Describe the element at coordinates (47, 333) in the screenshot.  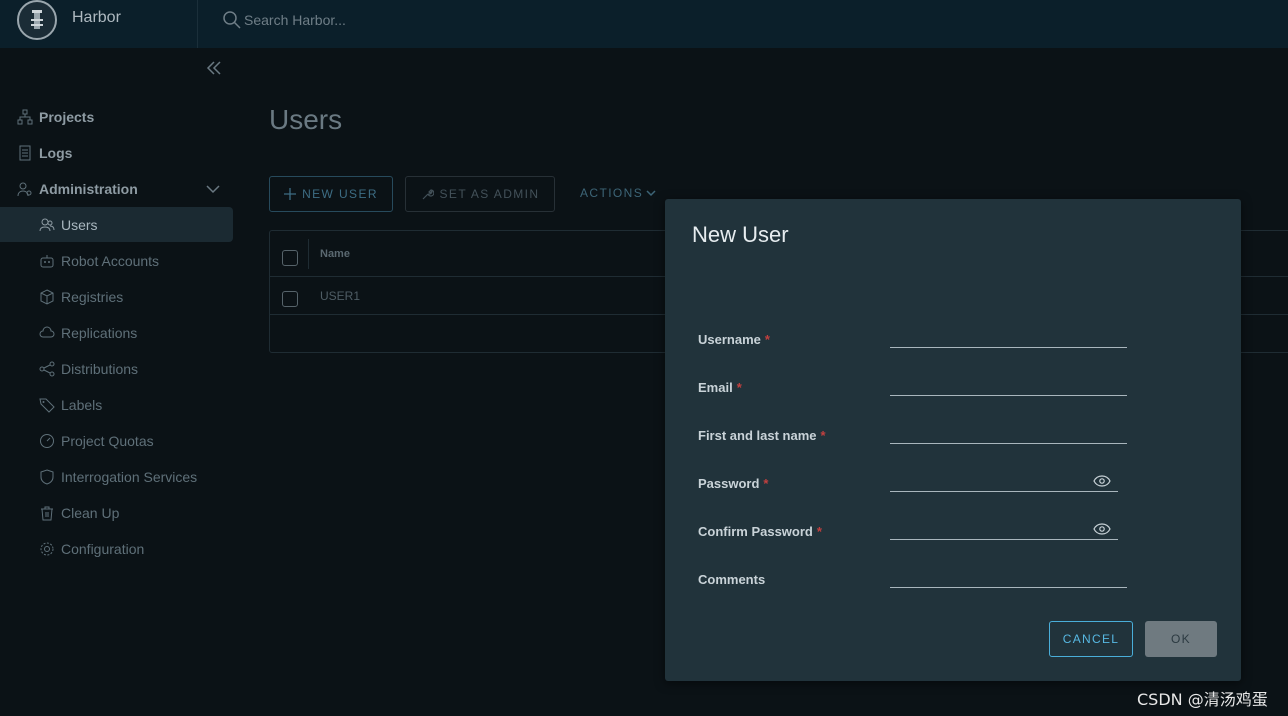
I see `replications-icon` at that location.